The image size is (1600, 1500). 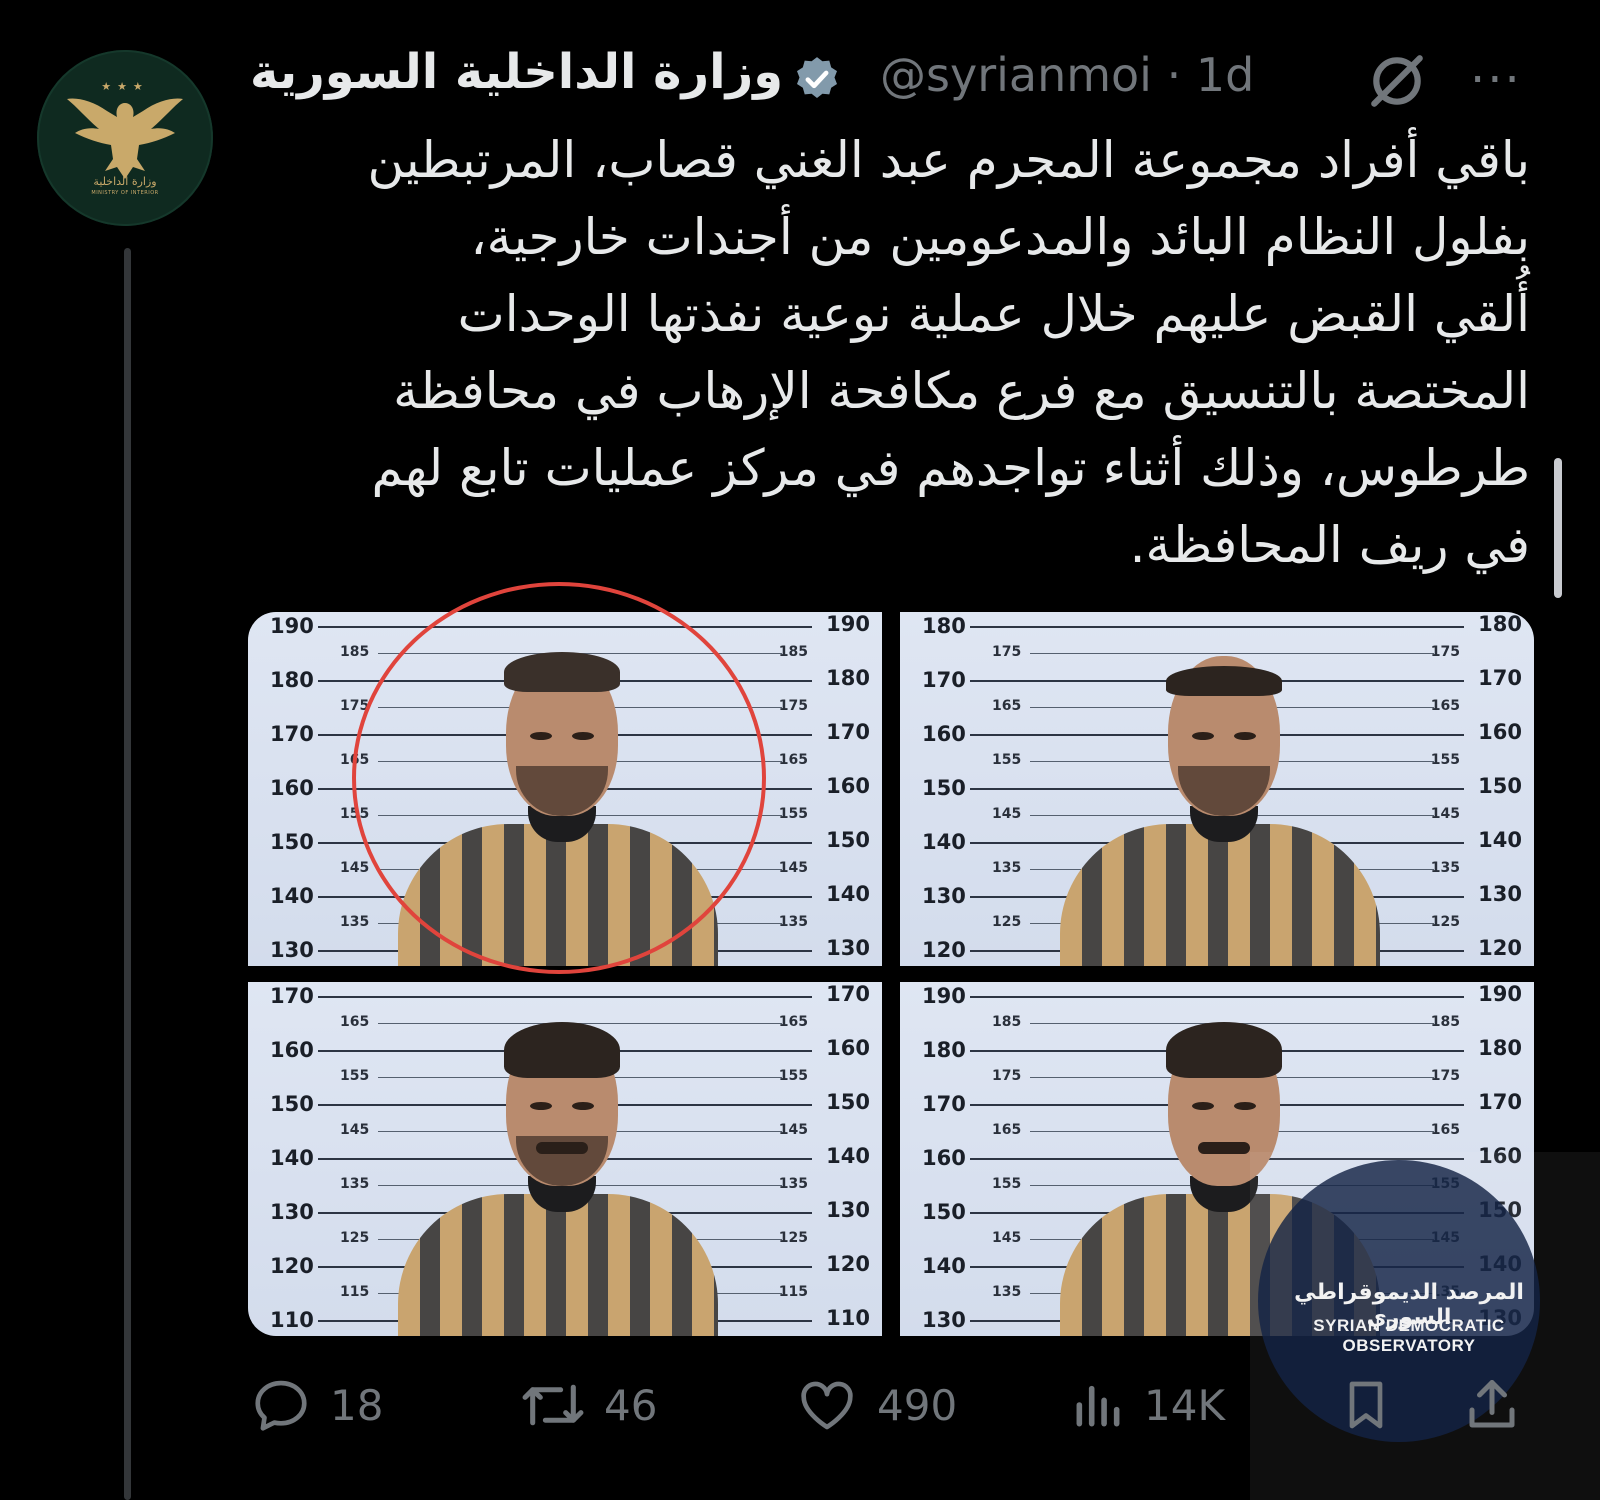 What do you see at coordinates (316, 1405) in the screenshot?
I see `reply-button: 18` at bounding box center [316, 1405].